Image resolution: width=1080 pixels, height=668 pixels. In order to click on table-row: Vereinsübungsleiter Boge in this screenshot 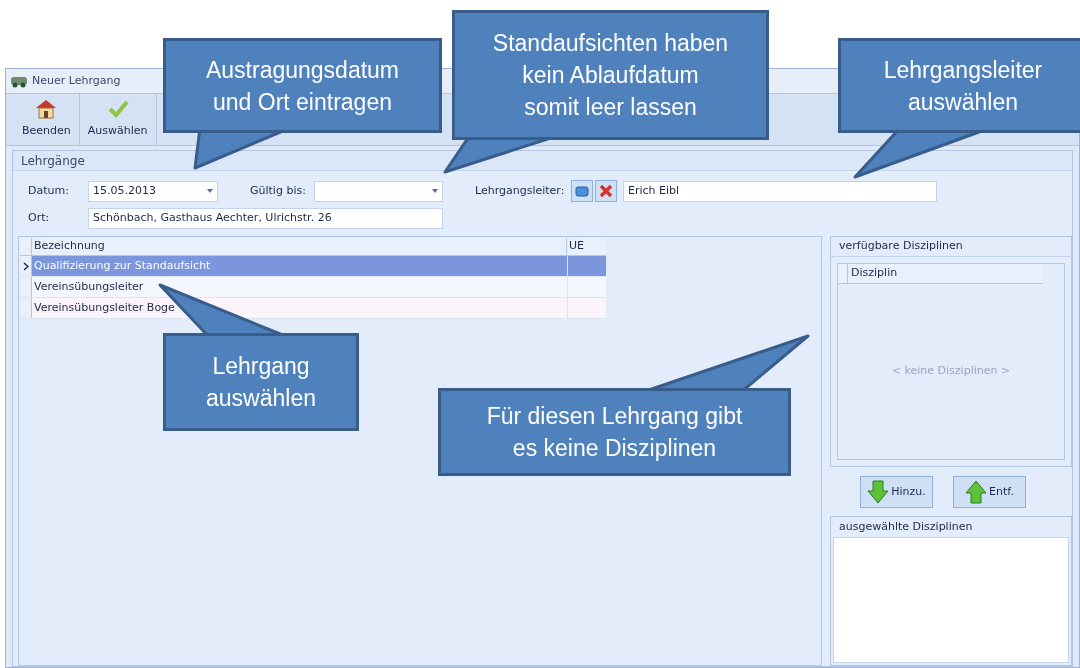, I will do `click(313, 308)`.